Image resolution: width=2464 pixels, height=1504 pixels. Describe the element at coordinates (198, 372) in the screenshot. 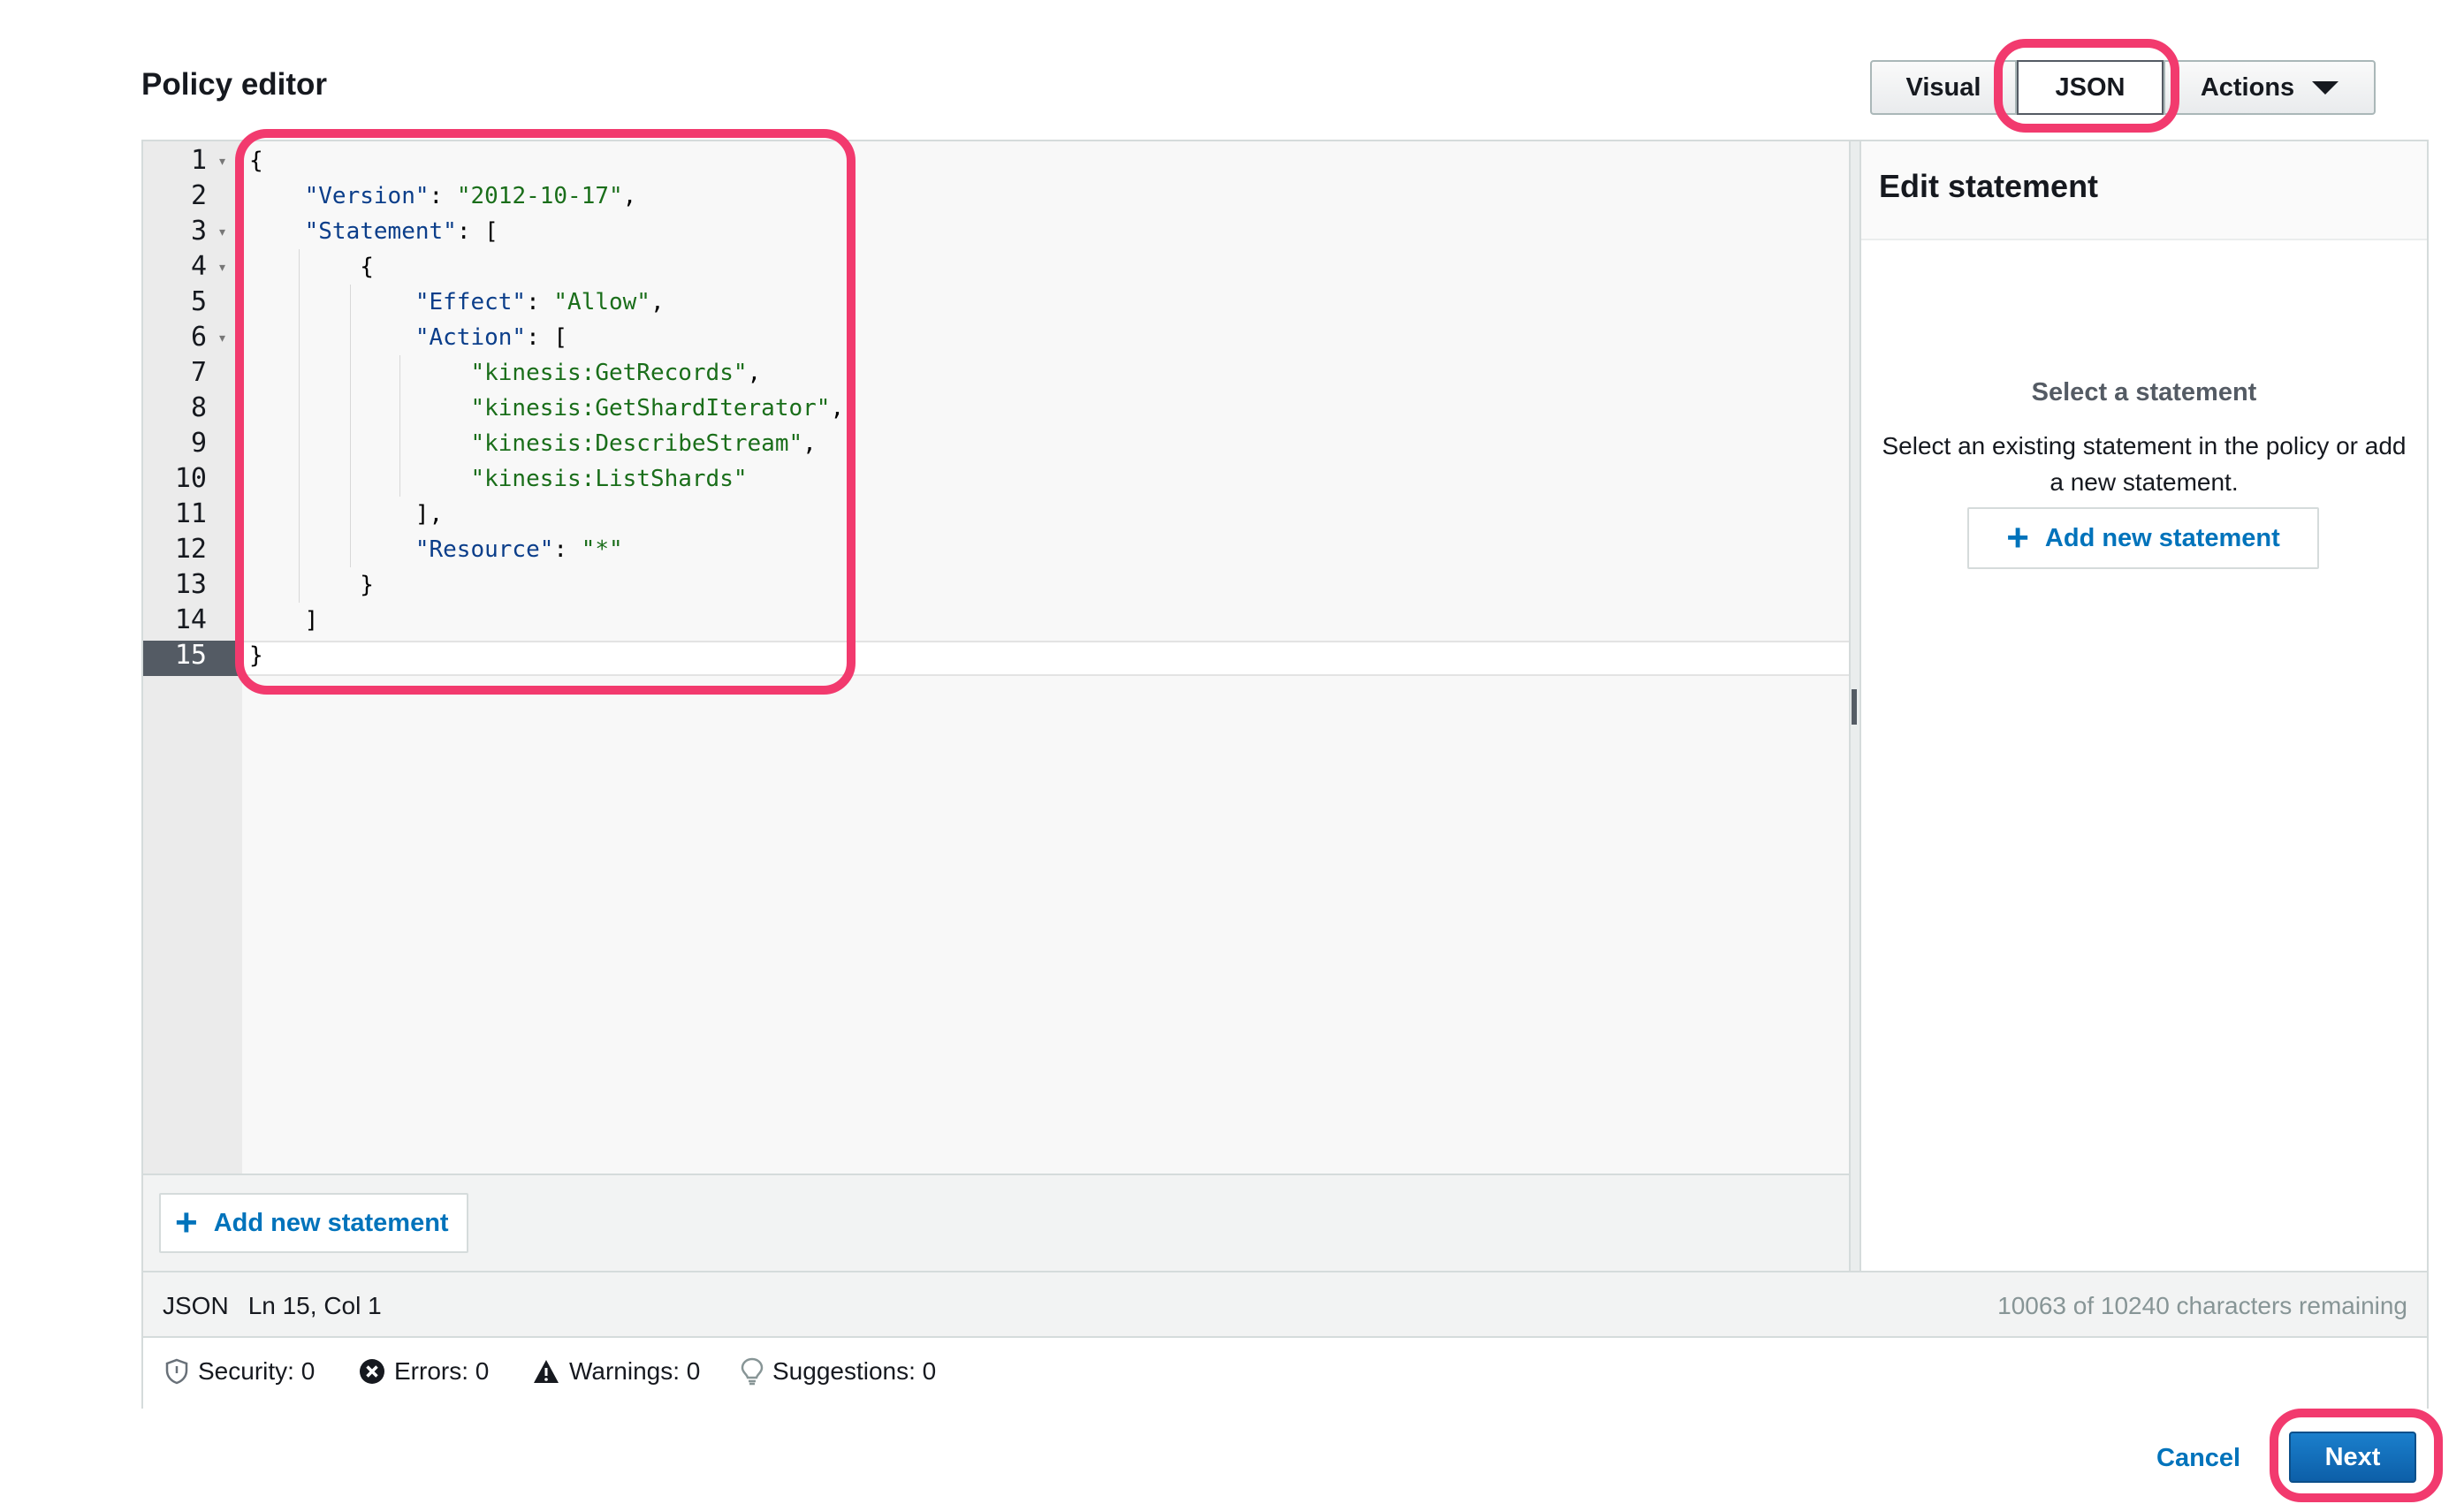

I see `line-number: 7` at that location.